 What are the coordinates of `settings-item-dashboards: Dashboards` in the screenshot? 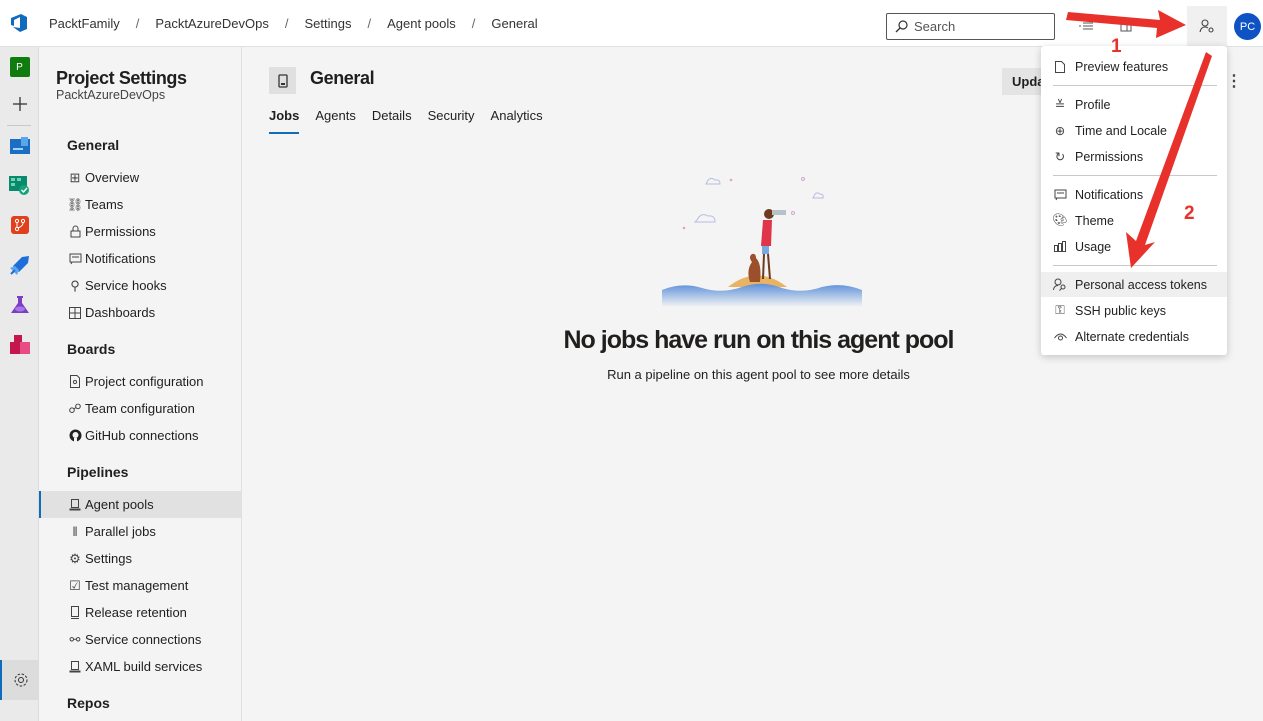 It's located at (140, 312).